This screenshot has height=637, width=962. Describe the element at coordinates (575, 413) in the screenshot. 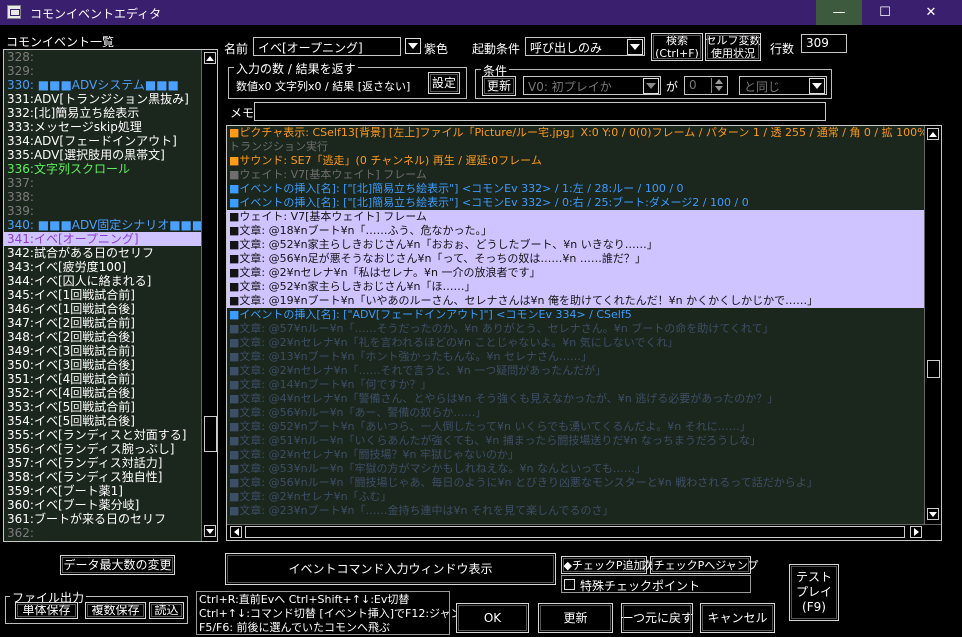

I see `command-row: ■文章: @56¥nルー¥n「あー、警備の奴らか……」` at that location.